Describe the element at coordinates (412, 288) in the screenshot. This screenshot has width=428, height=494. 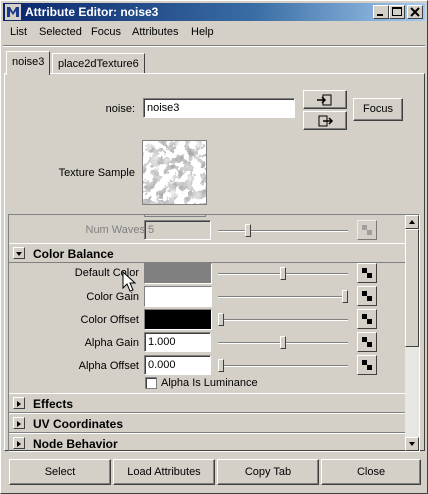
I see `scrollbar-thumb` at that location.